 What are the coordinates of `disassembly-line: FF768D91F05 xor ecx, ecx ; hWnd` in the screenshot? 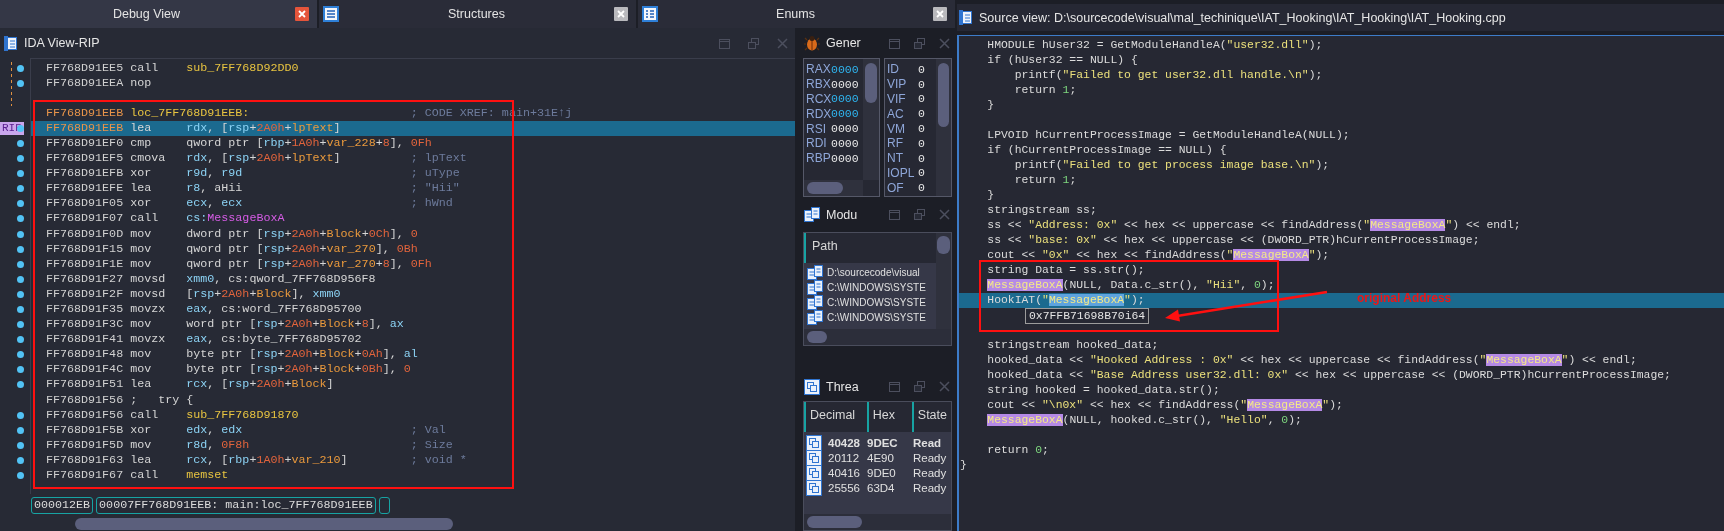 It's located at (413, 204).